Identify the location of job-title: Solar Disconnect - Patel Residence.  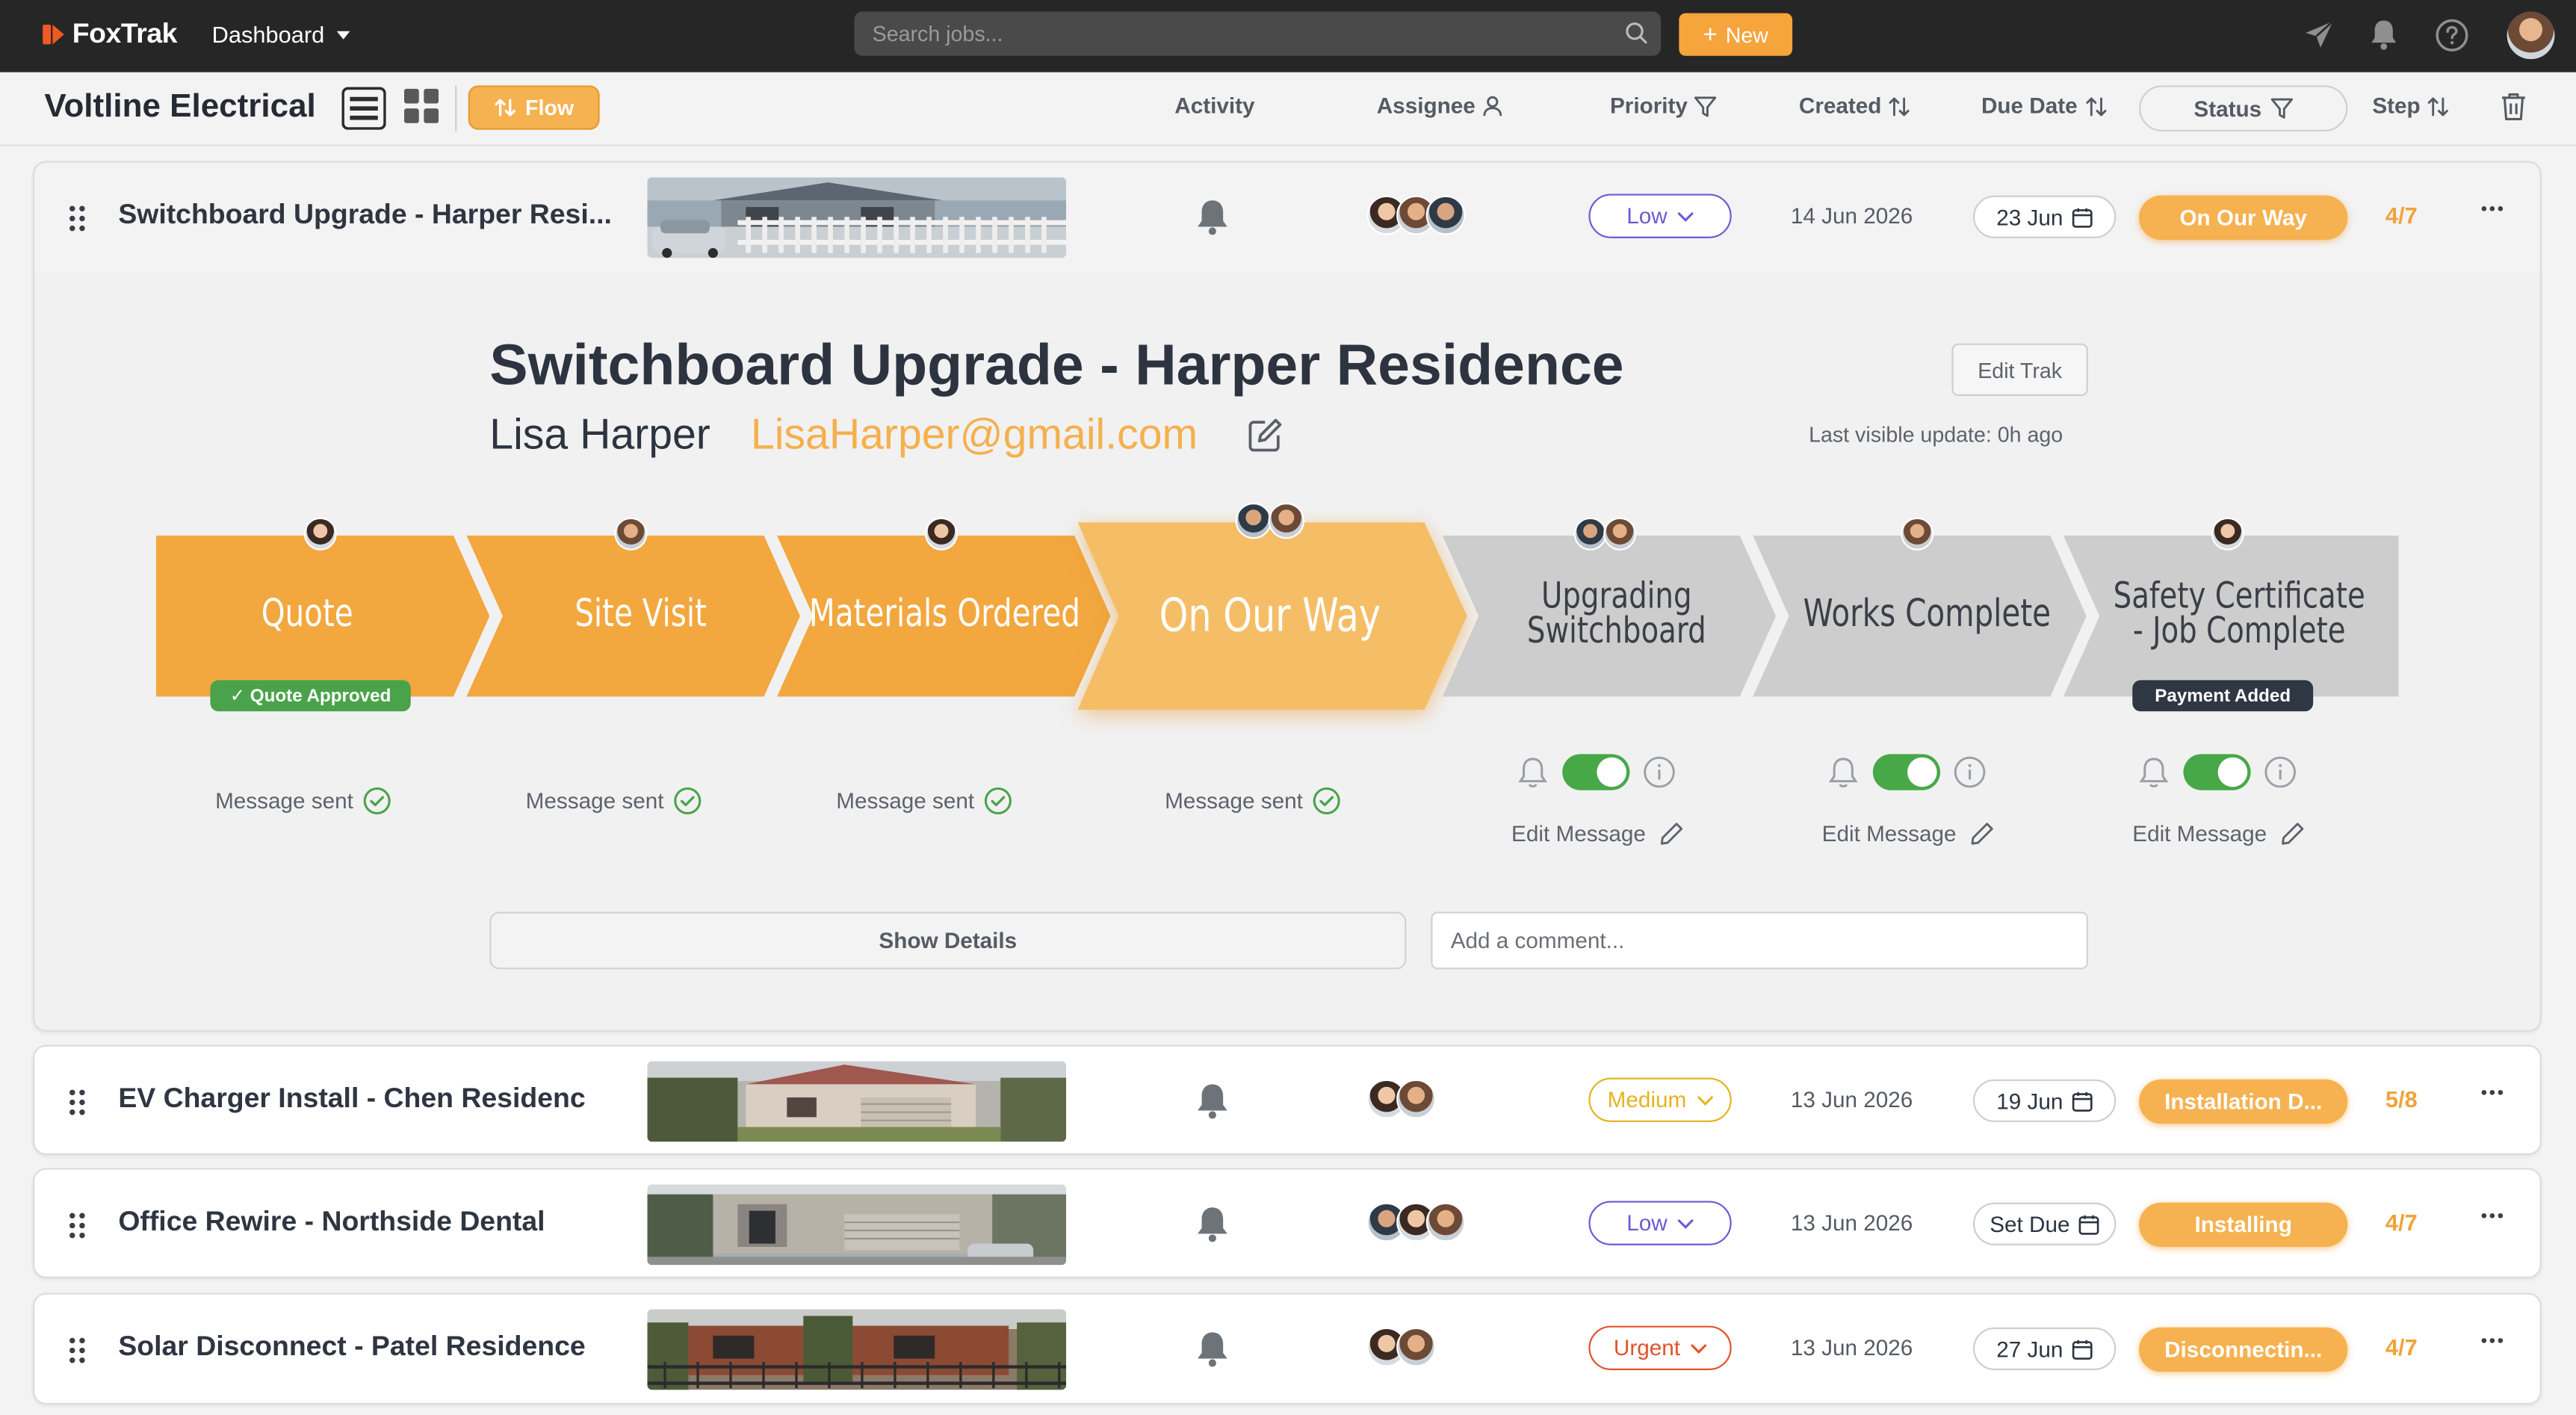
(374, 1347).